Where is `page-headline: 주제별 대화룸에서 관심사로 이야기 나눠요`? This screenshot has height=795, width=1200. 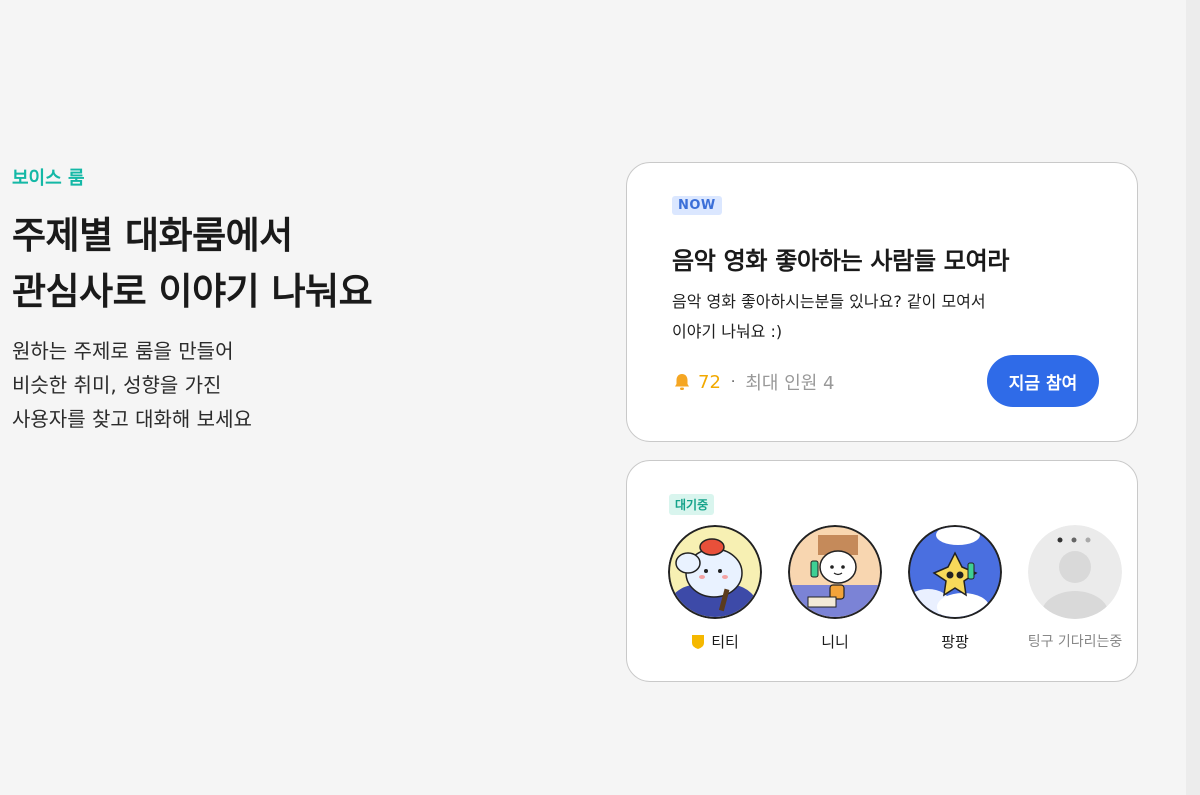
page-headline: 주제별 대화룸에서 관심사로 이야기 나눠요 is located at coordinates (272, 264).